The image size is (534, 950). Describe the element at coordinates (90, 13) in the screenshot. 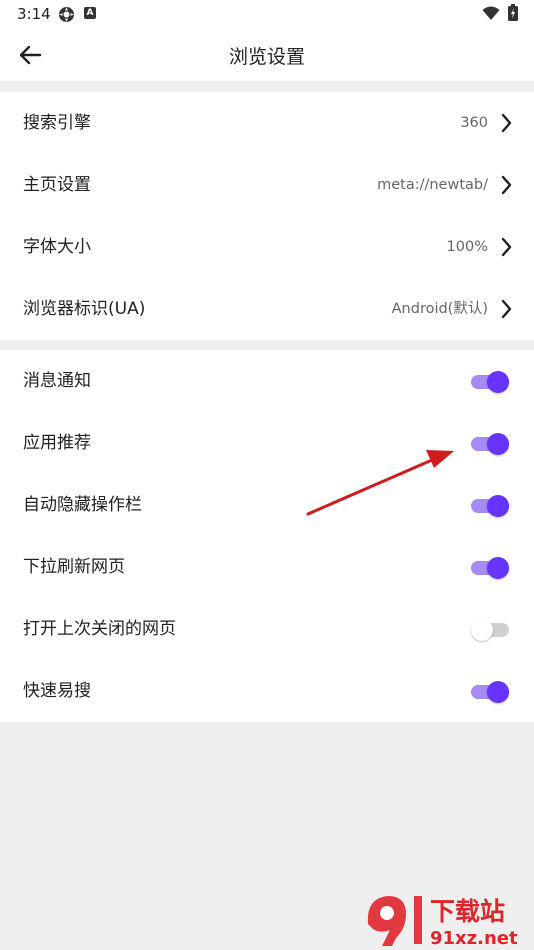

I see `app-a-icon: A` at that location.